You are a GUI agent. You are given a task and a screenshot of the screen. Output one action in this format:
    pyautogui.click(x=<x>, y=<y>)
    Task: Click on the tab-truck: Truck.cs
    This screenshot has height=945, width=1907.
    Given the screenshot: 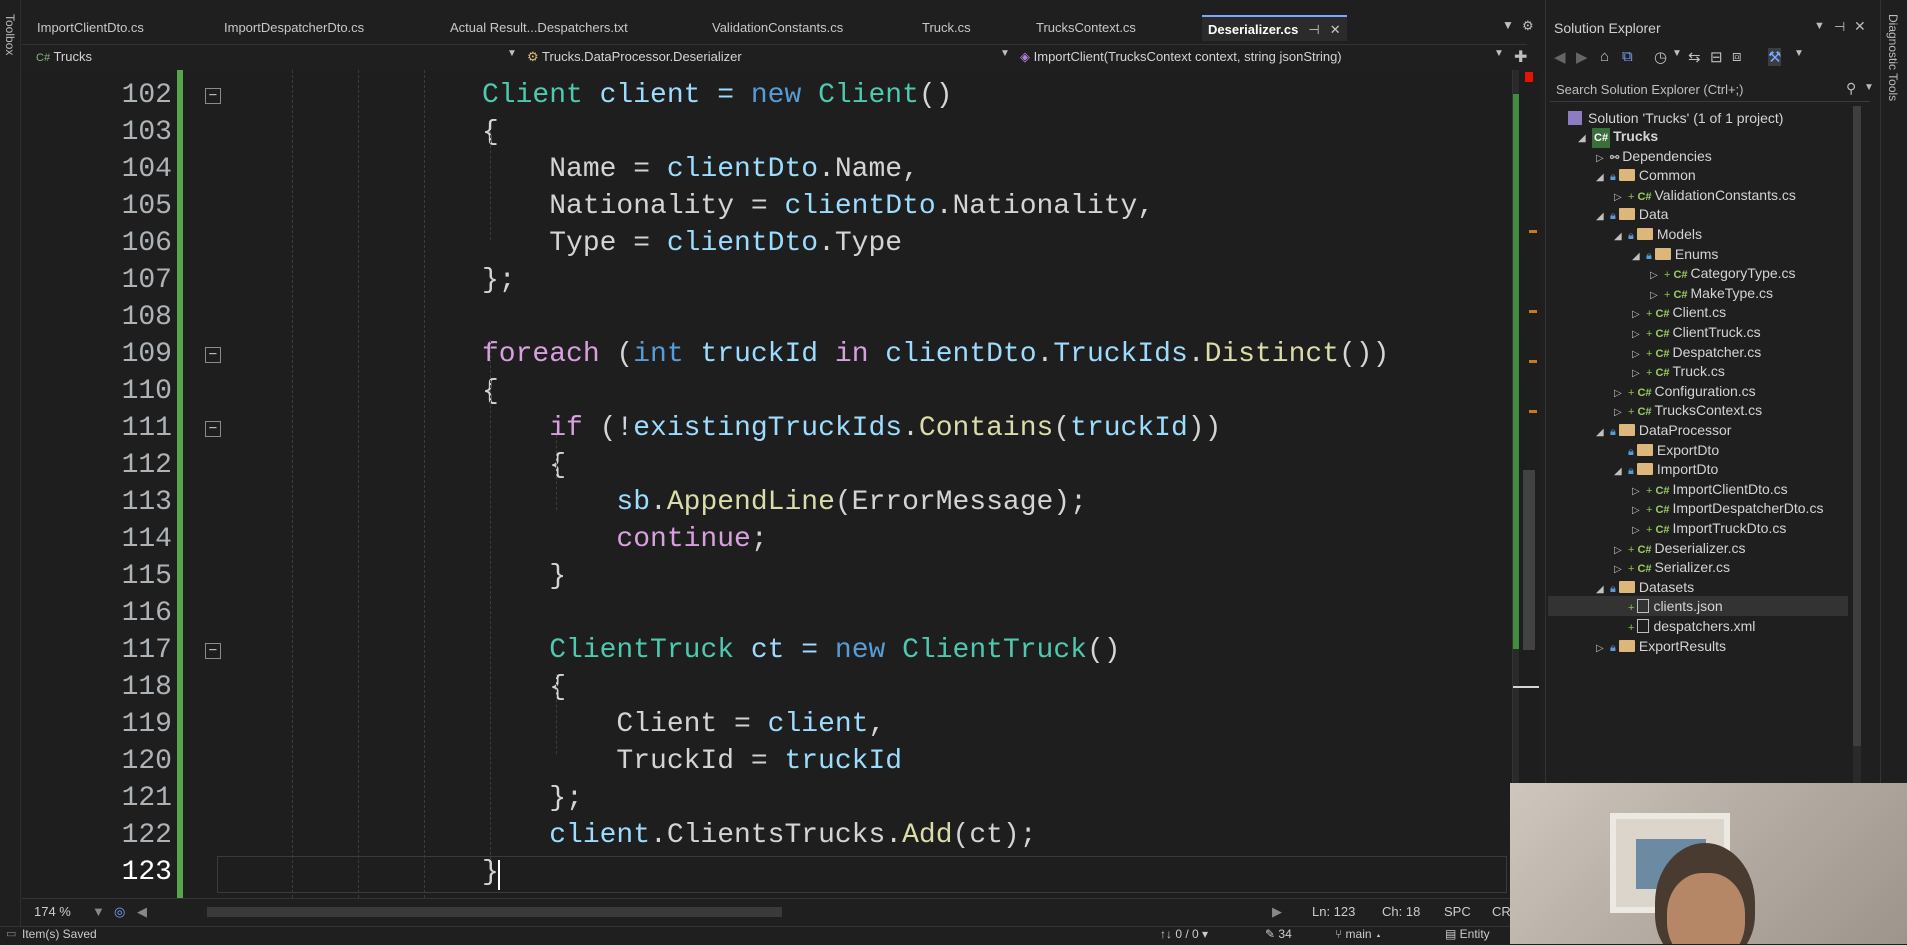 What is the action you would take?
    pyautogui.click(x=946, y=28)
    